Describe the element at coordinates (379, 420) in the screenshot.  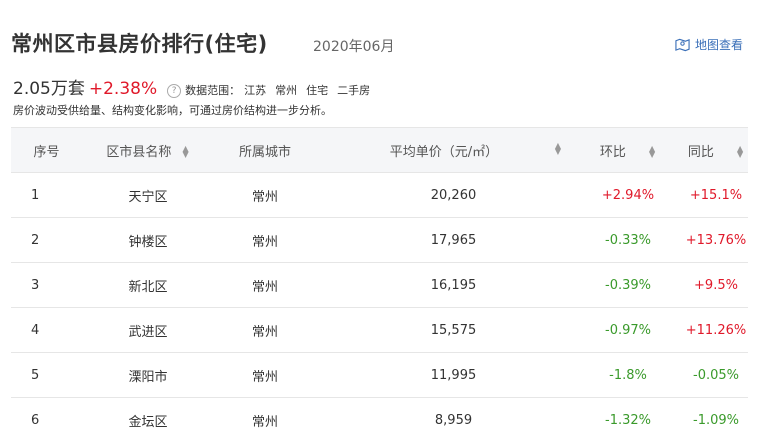
I see `table-row: 6 金坛区 常州 8,959 -1.32% -1.09%` at that location.